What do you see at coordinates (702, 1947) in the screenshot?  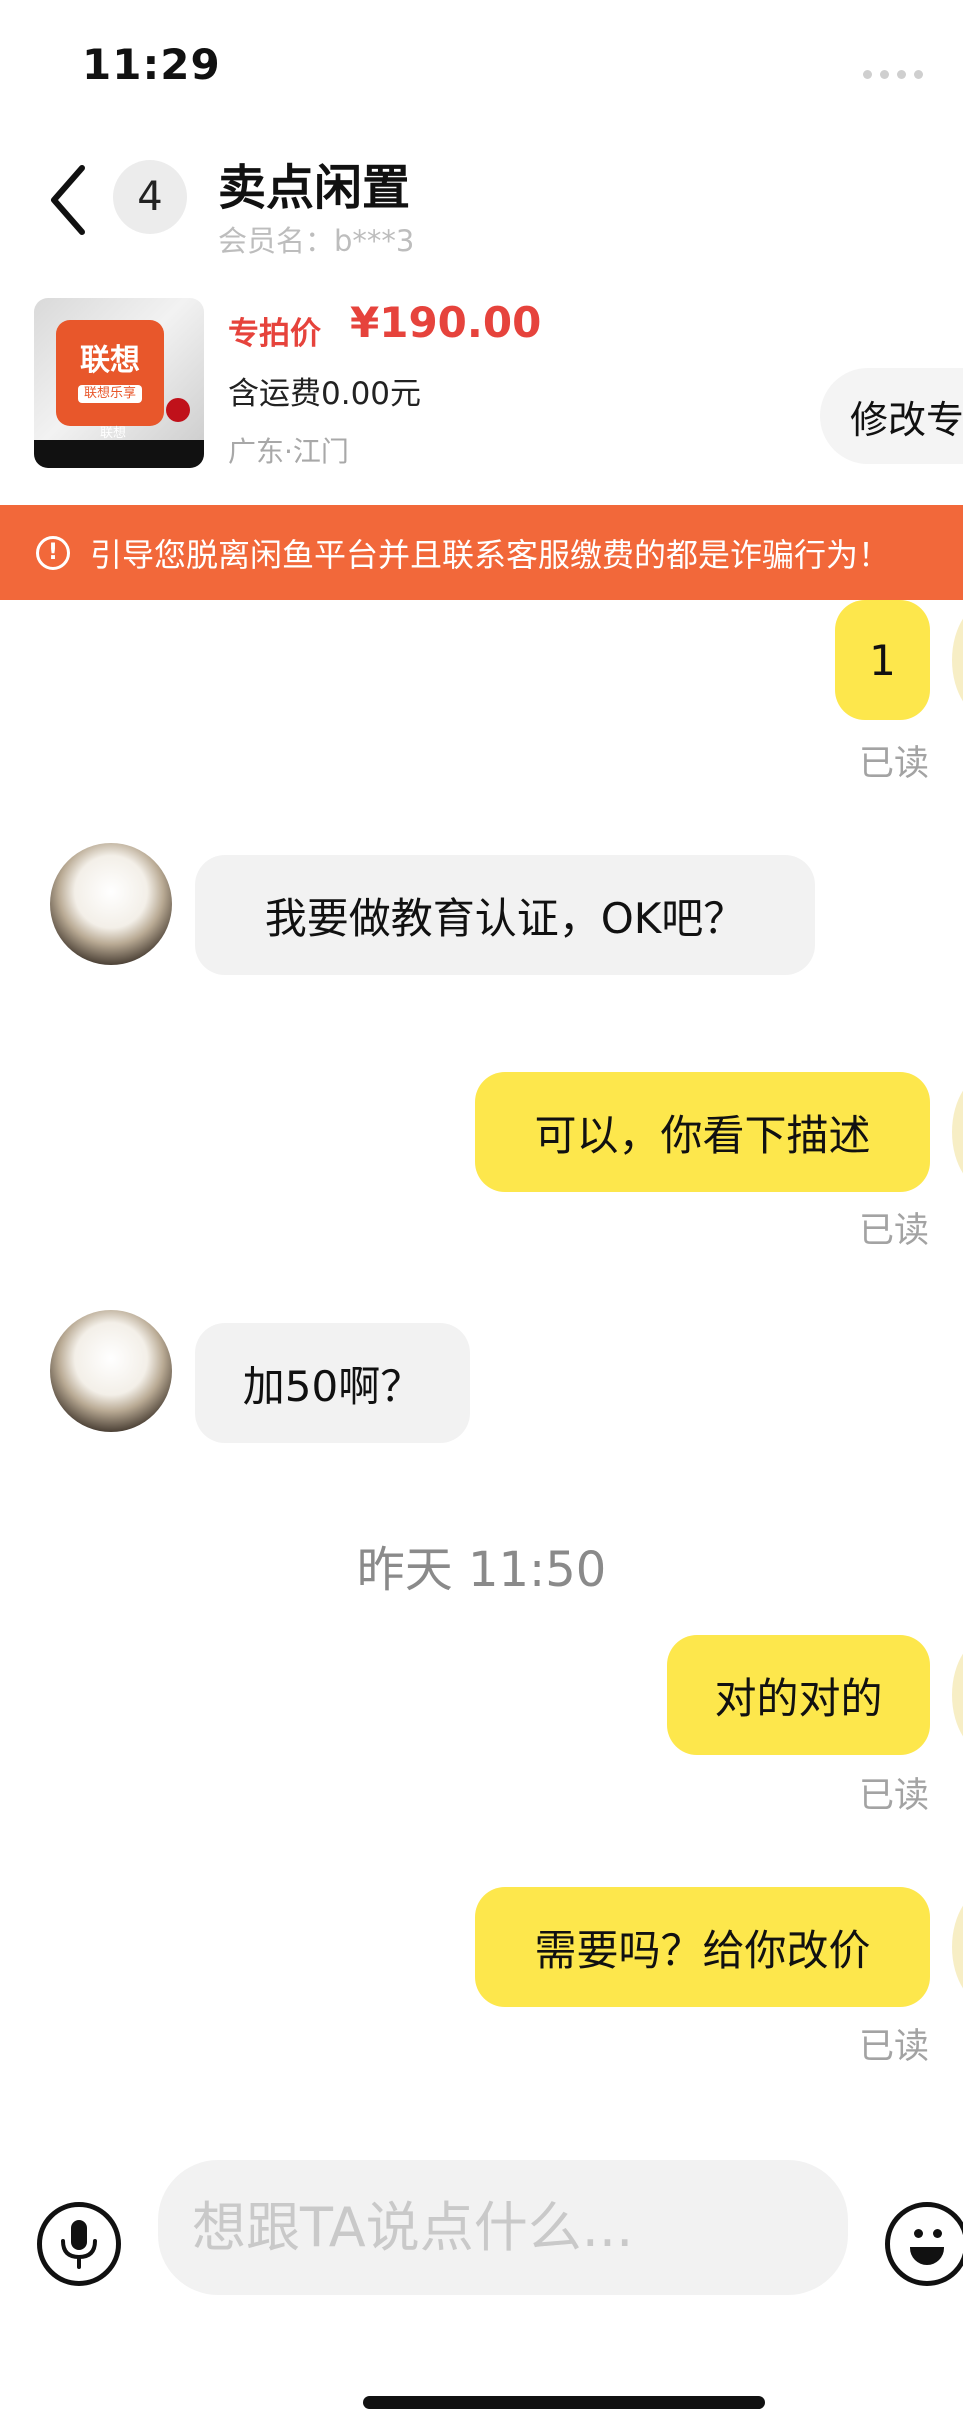 I see `my-message-bubble: 需要吗？给你改价` at bounding box center [702, 1947].